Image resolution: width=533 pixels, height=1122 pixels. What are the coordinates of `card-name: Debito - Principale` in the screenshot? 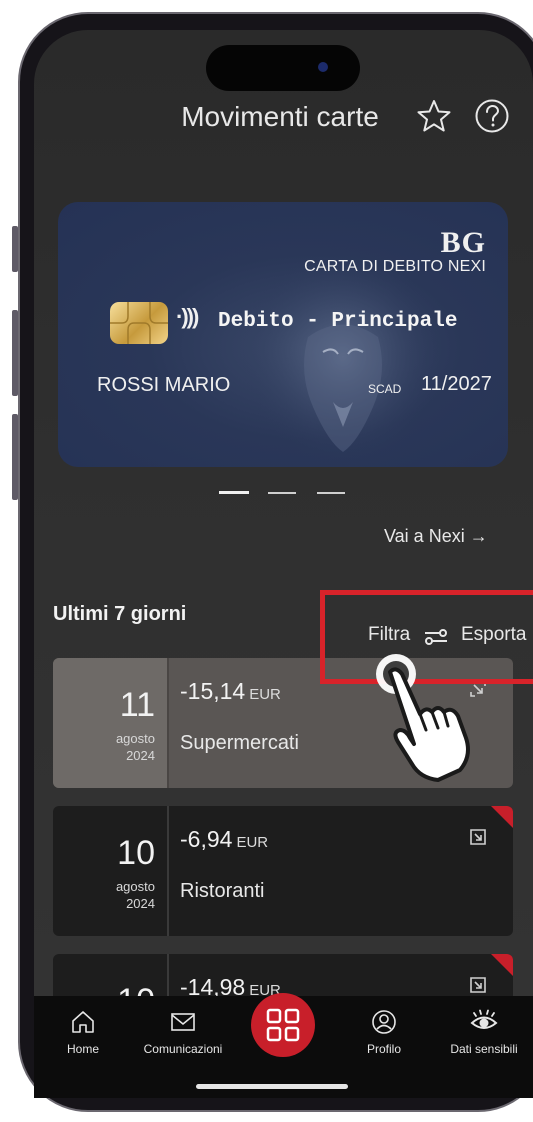 It's located at (338, 321).